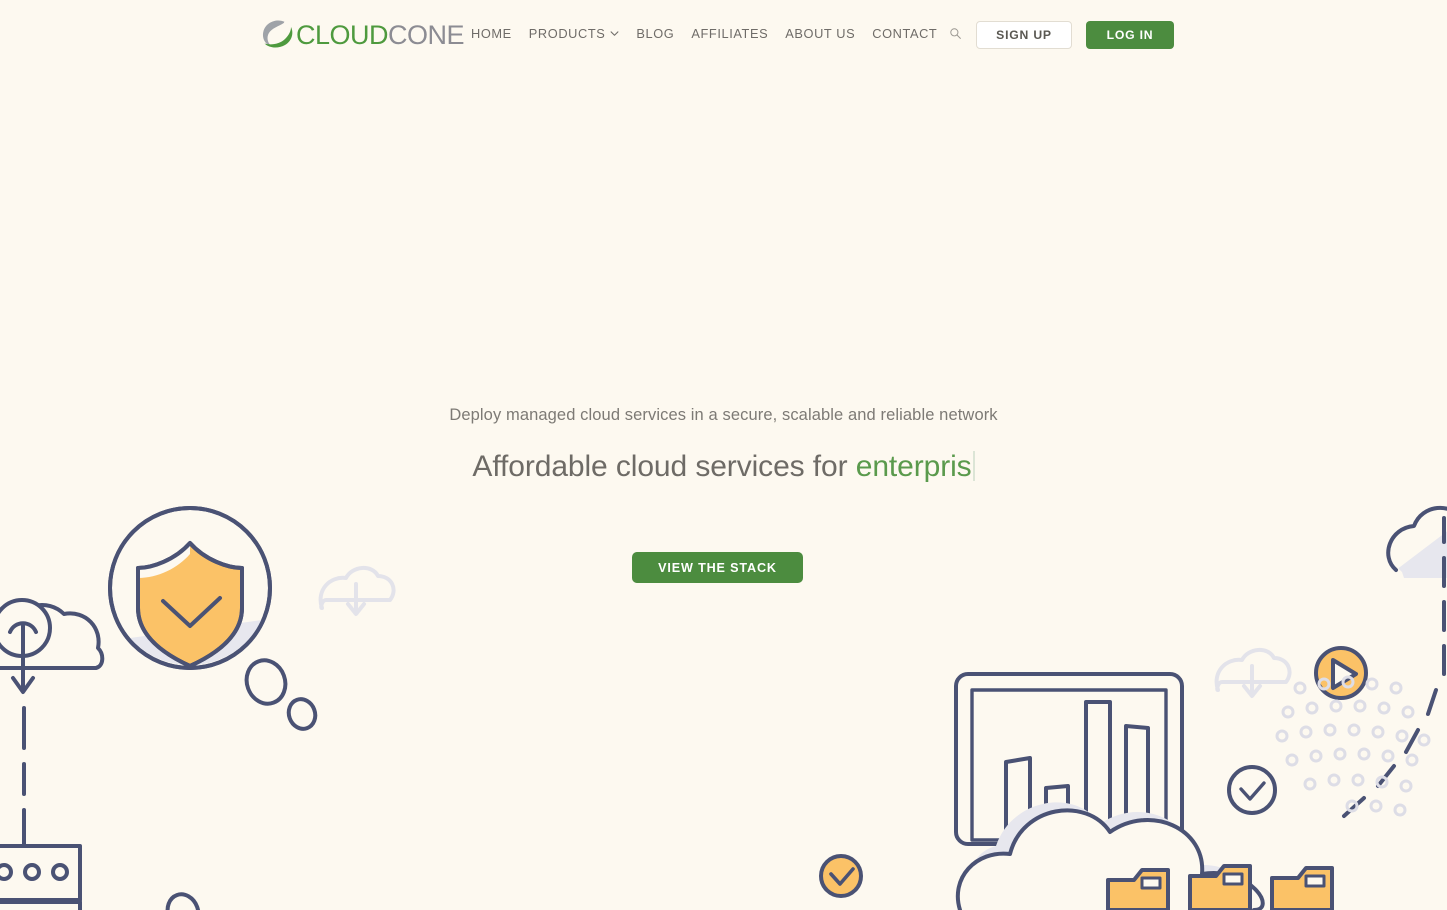 The image size is (1447, 910). What do you see at coordinates (820, 33) in the screenshot?
I see `nav-label: ABOUT US` at bounding box center [820, 33].